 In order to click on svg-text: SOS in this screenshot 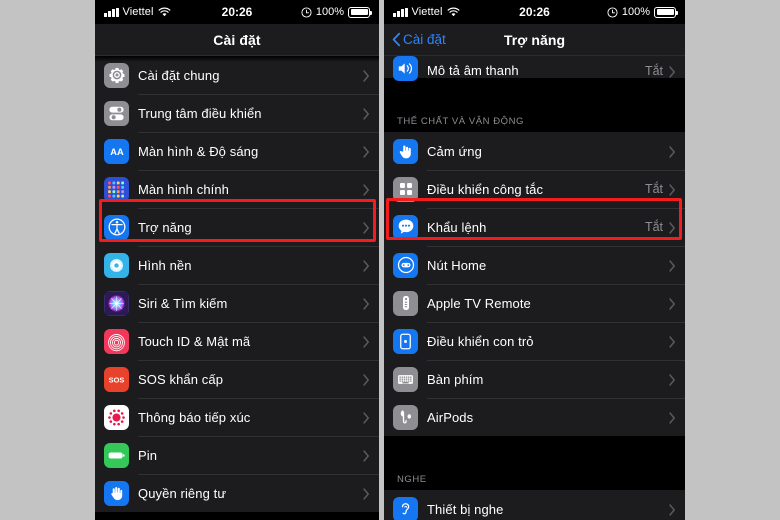, I will do `click(117, 379)`.